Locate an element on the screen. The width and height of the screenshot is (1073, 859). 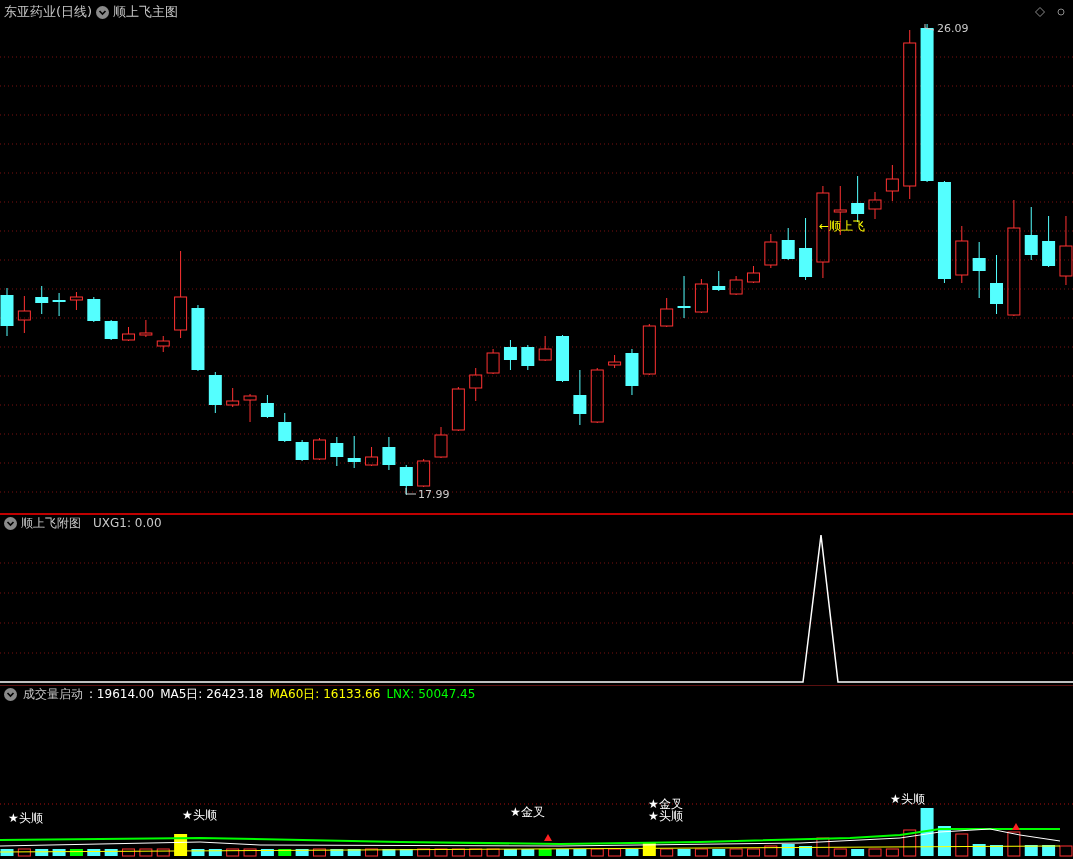
leader-line is located at coordinates (929, 27).